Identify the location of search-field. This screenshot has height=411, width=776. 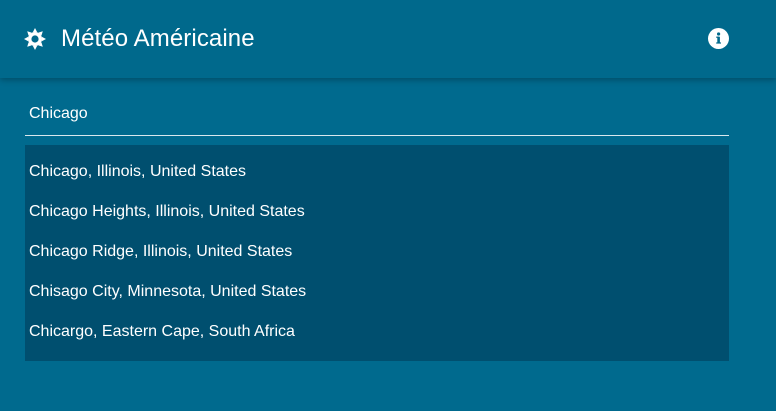
(377, 116).